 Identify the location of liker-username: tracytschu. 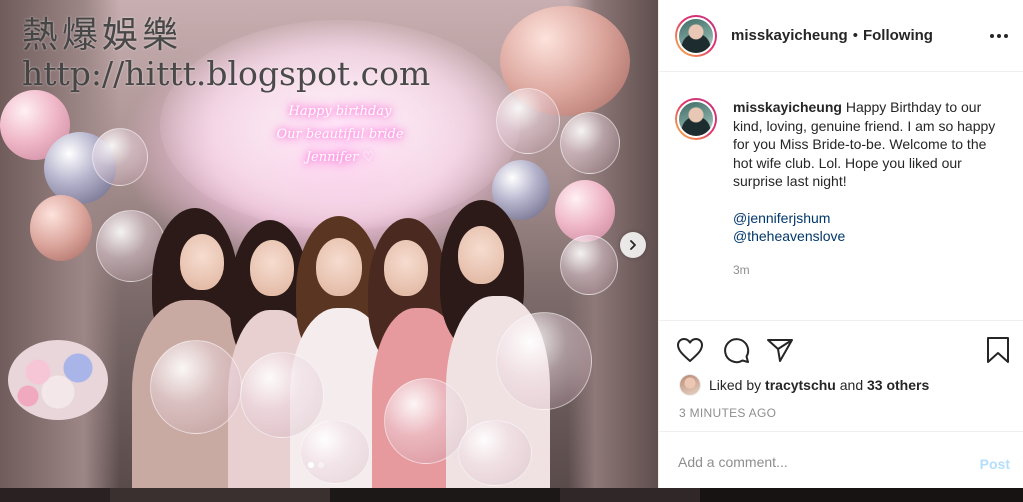
(800, 385).